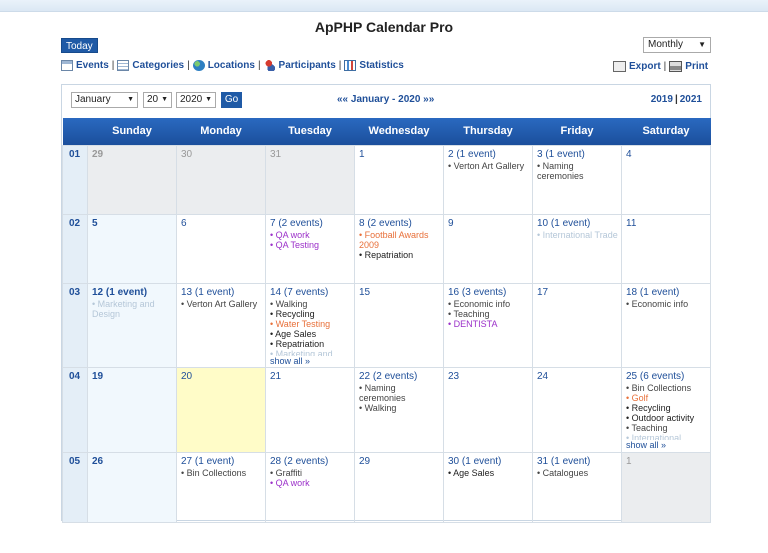  Describe the element at coordinates (488, 461) in the screenshot. I see `day-number-link: 30 (1 event)` at that location.